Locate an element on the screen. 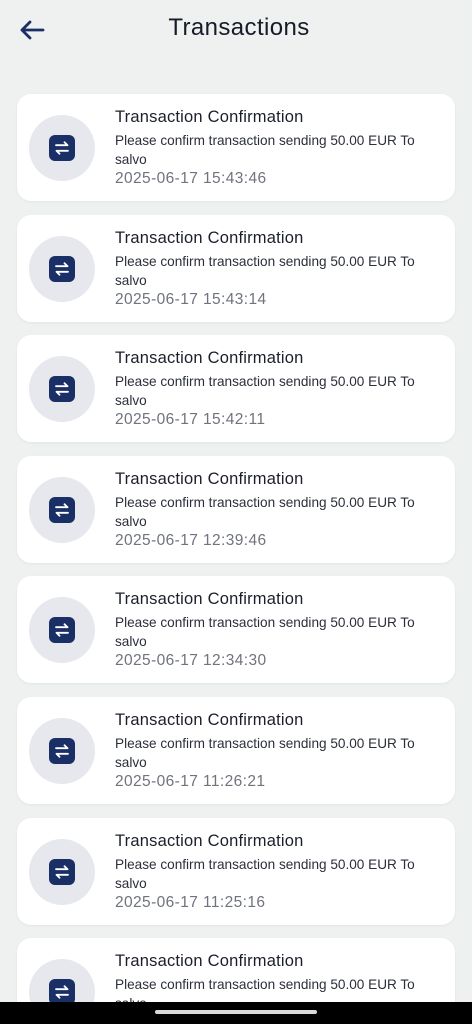 The height and width of the screenshot is (1024, 472). transaction-timestamp: 2025-06-17 15:43:46 is located at coordinates (191, 178).